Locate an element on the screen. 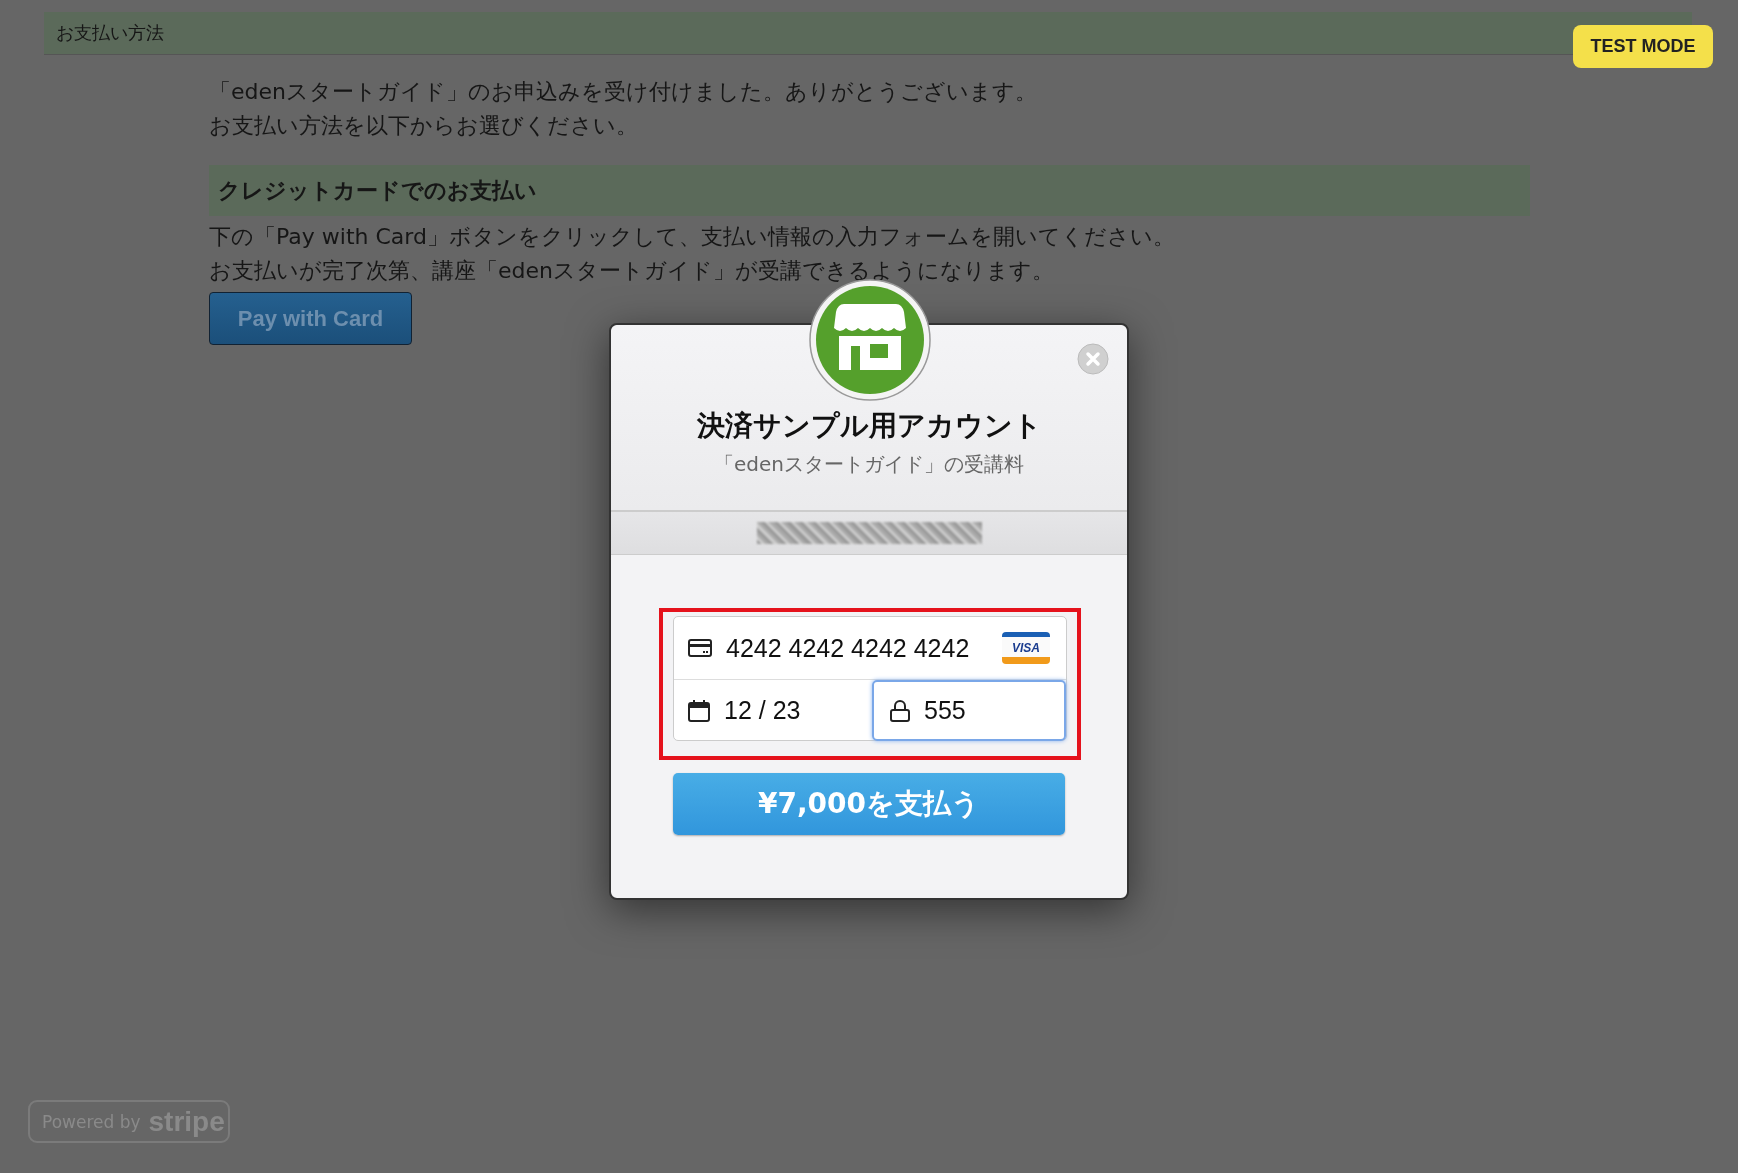 The width and height of the screenshot is (1738, 1173). cvc-value: 555 is located at coordinates (945, 710).